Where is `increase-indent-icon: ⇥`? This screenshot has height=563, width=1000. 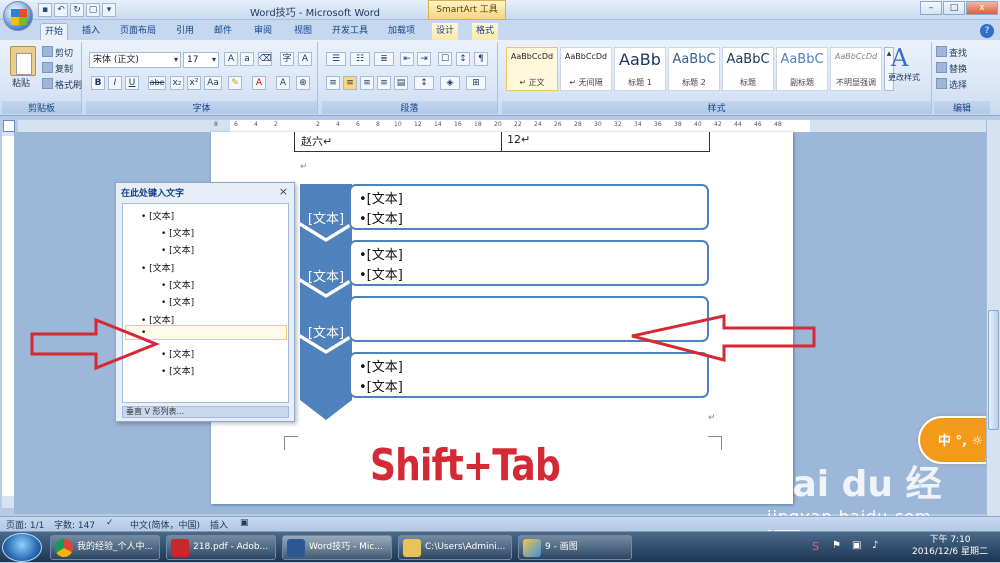 increase-indent-icon: ⇥ is located at coordinates (424, 59).